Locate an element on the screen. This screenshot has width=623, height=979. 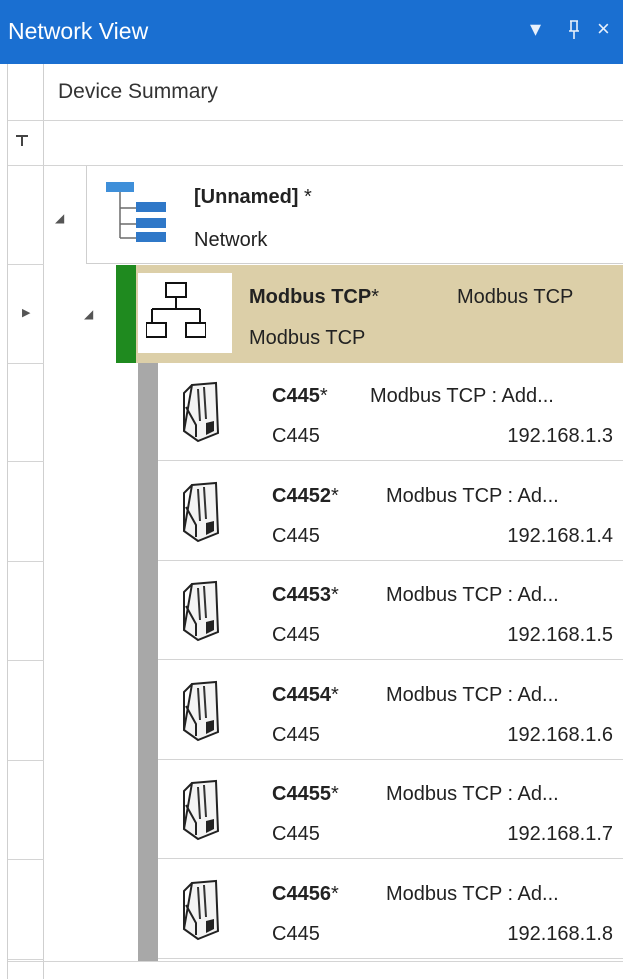
device-row: C4456* Modbus TCP : Ad... C445 192.168.1.8 is located at coordinates (390, 910).